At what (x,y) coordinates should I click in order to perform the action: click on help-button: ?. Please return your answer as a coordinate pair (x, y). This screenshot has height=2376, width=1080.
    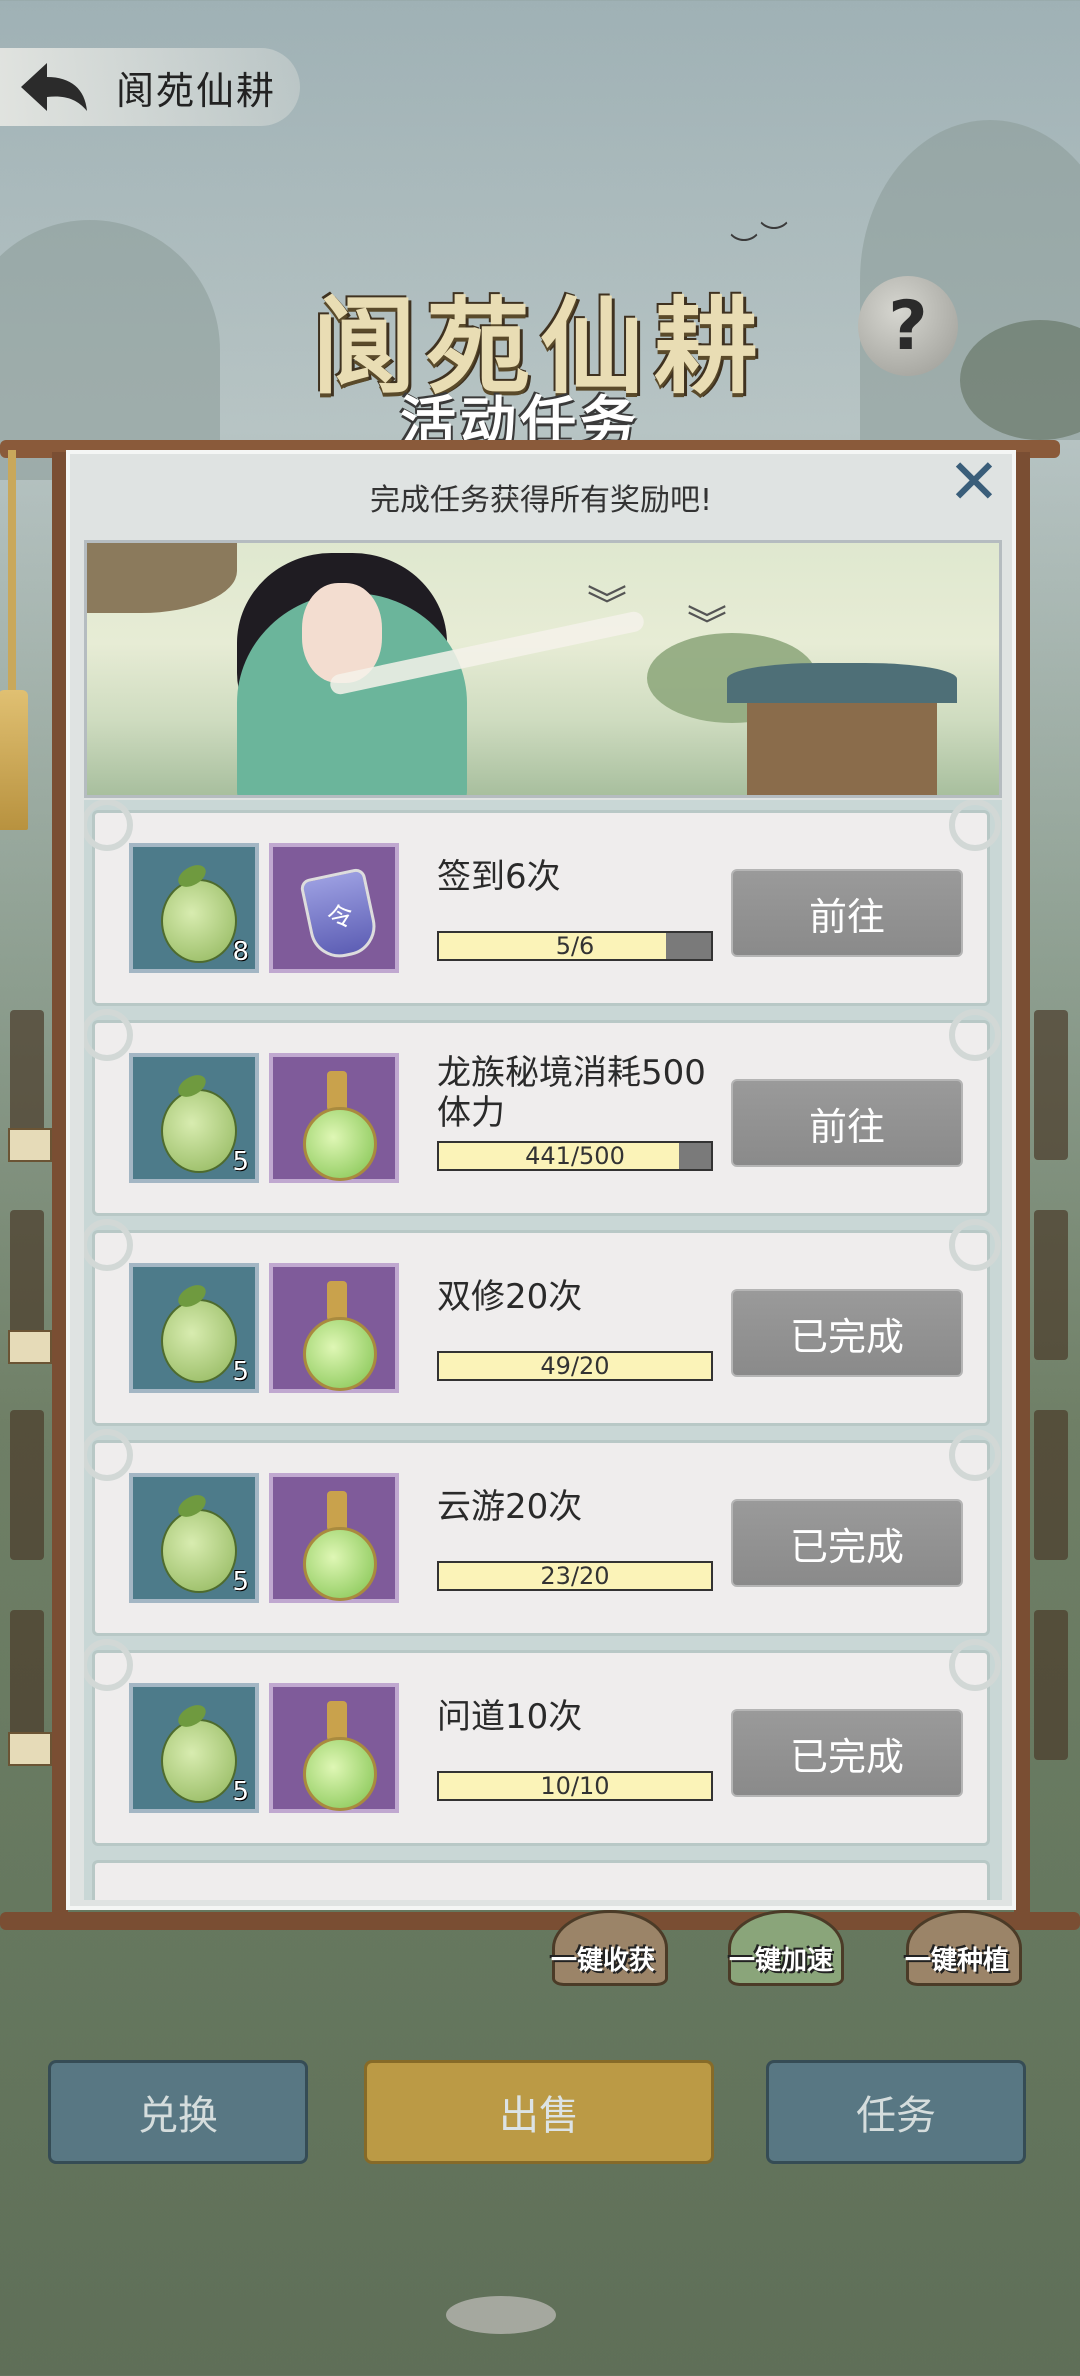
    Looking at the image, I should click on (908, 326).